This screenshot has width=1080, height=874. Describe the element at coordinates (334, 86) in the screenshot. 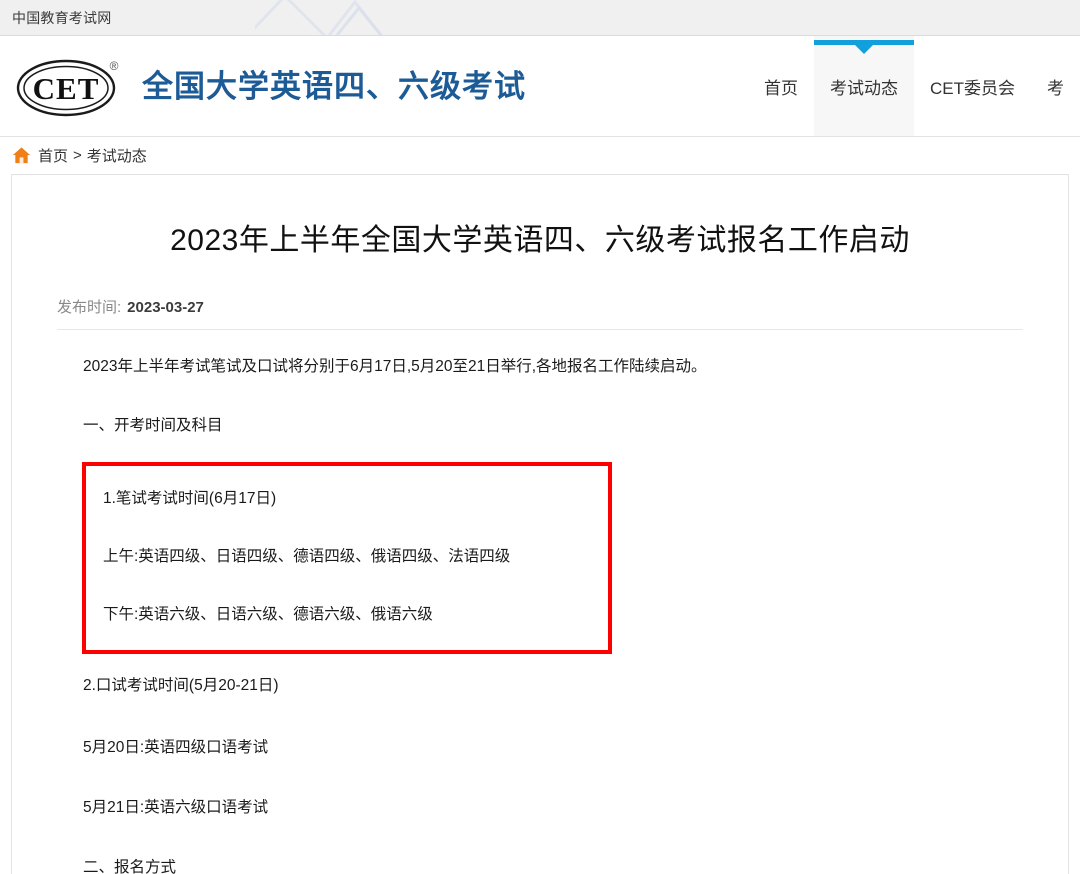

I see `brand-title: 全国大学英语四、六级考试` at that location.